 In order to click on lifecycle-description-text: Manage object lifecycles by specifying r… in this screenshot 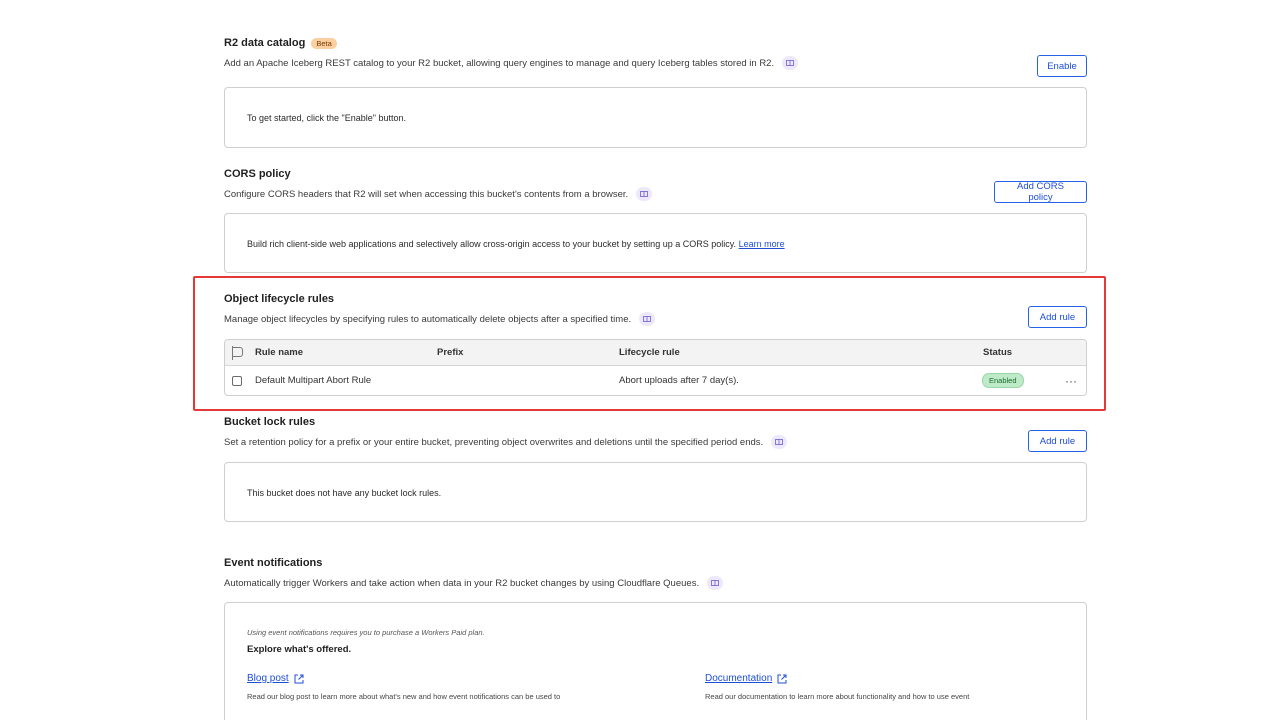, I will do `click(428, 319)`.